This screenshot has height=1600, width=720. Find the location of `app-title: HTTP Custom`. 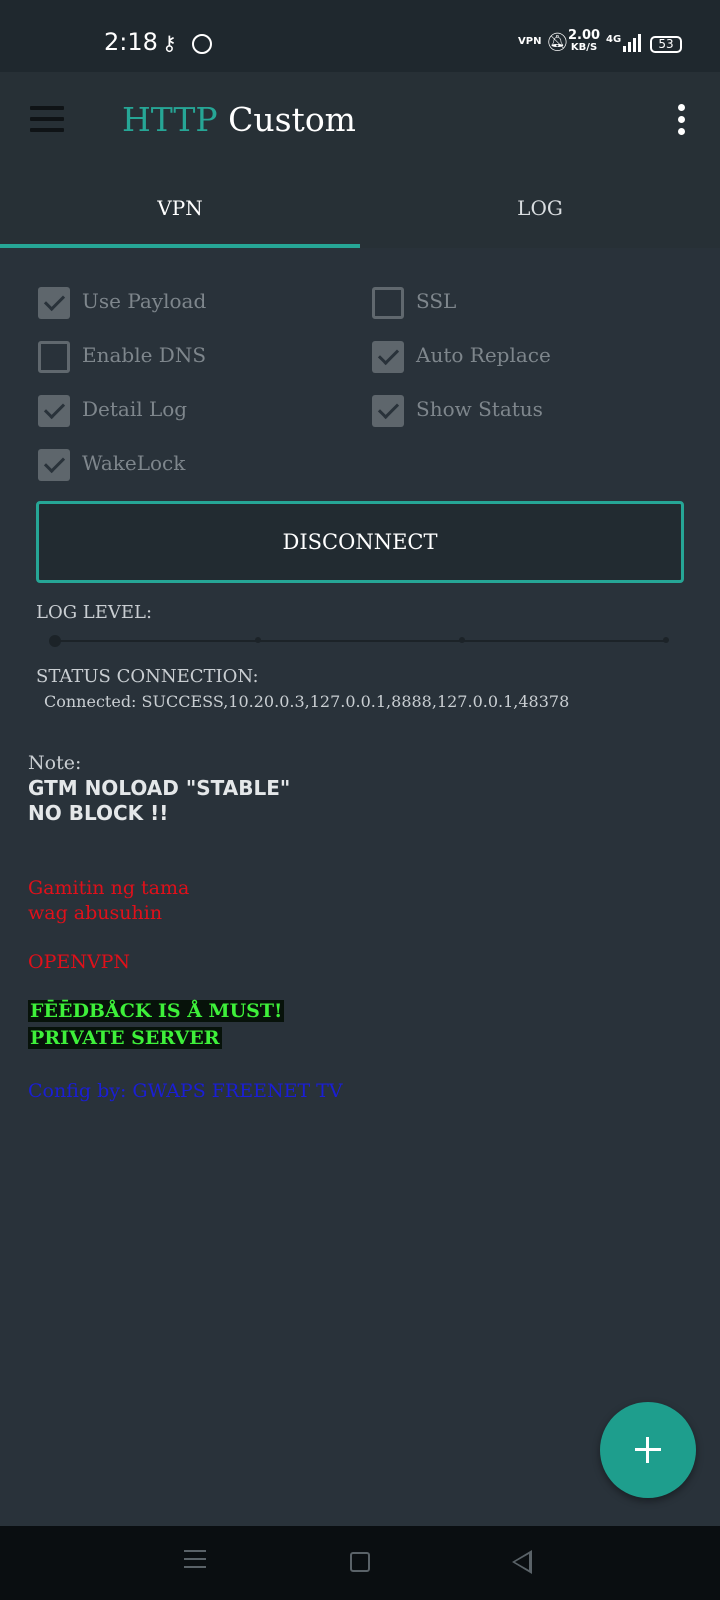

app-title: HTTP Custom is located at coordinates (239, 119).